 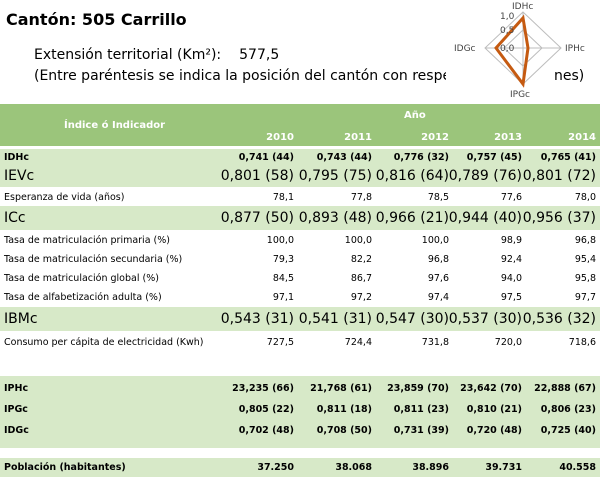 What do you see at coordinates (522, 7) in the screenshot?
I see `radar-label-idhc: IDHc` at bounding box center [522, 7].